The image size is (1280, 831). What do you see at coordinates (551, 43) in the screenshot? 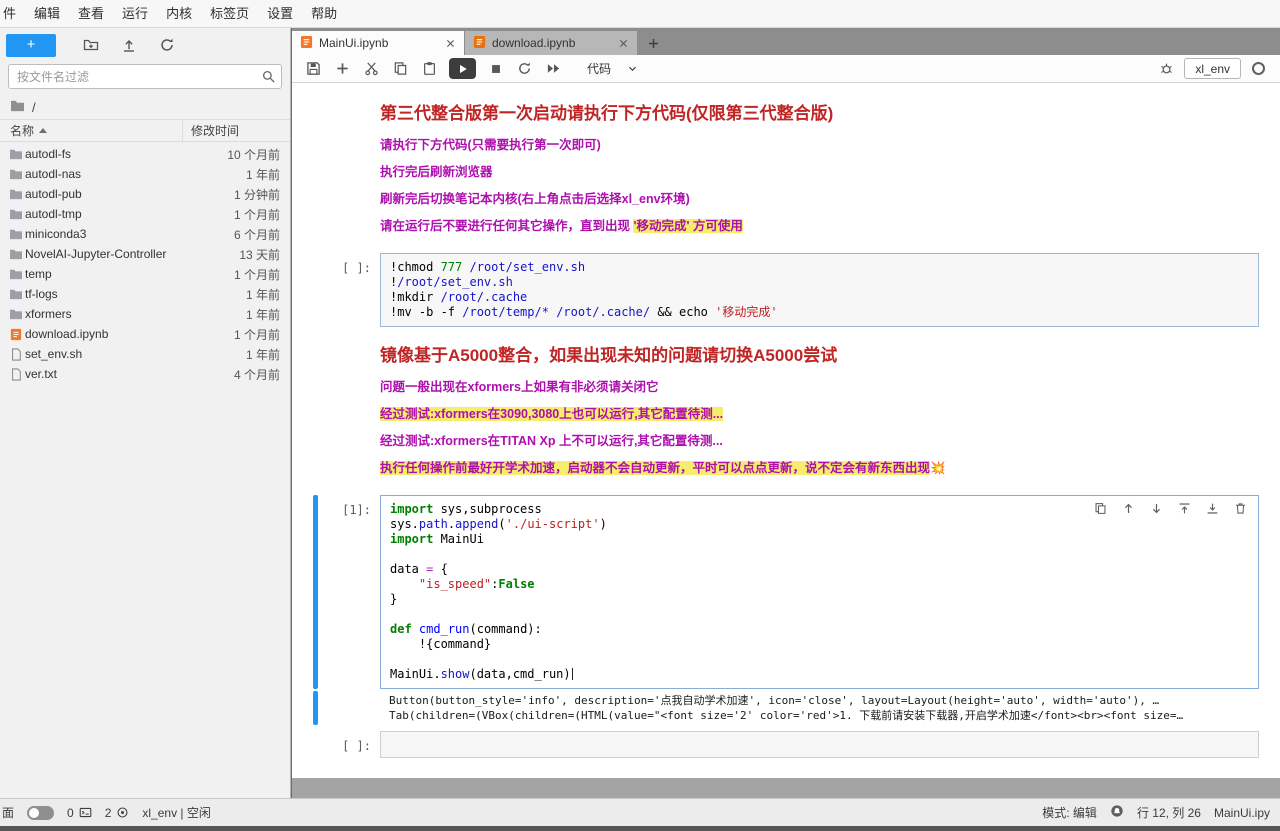
I see `tab-download-ipynb: download.ipynb` at bounding box center [551, 43].